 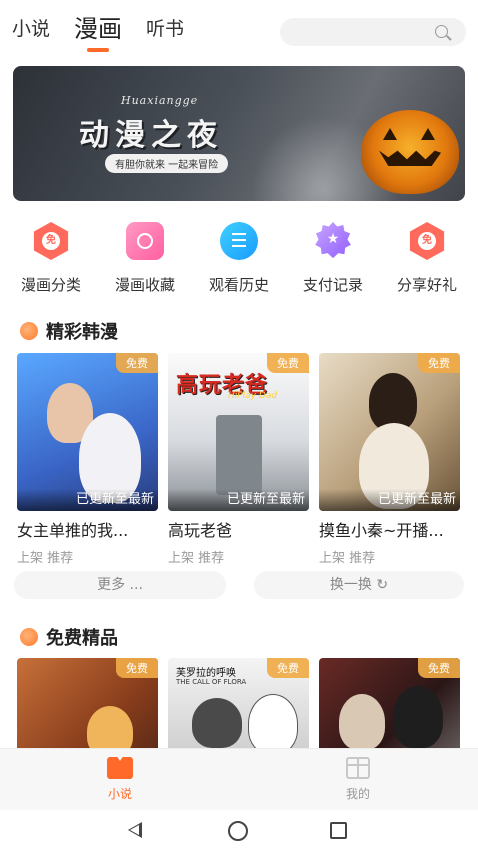 I want to click on search-input, so click(x=373, y=32).